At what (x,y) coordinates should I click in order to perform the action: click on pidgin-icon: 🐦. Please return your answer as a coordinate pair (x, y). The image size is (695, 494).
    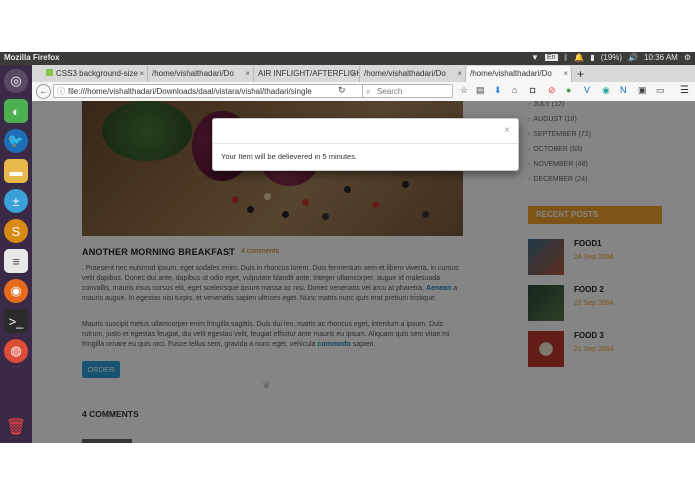
    Looking at the image, I should click on (16, 141).